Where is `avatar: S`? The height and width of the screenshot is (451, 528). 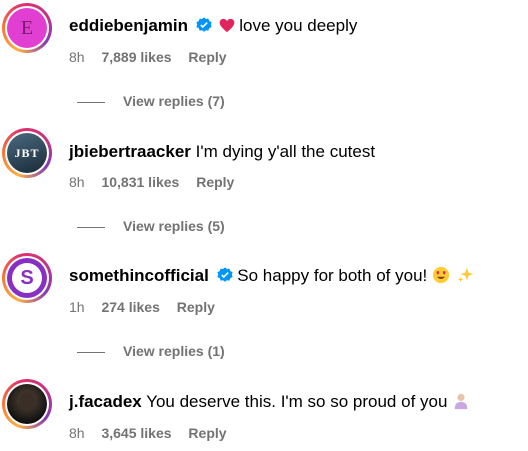
avatar: S is located at coordinates (27, 278).